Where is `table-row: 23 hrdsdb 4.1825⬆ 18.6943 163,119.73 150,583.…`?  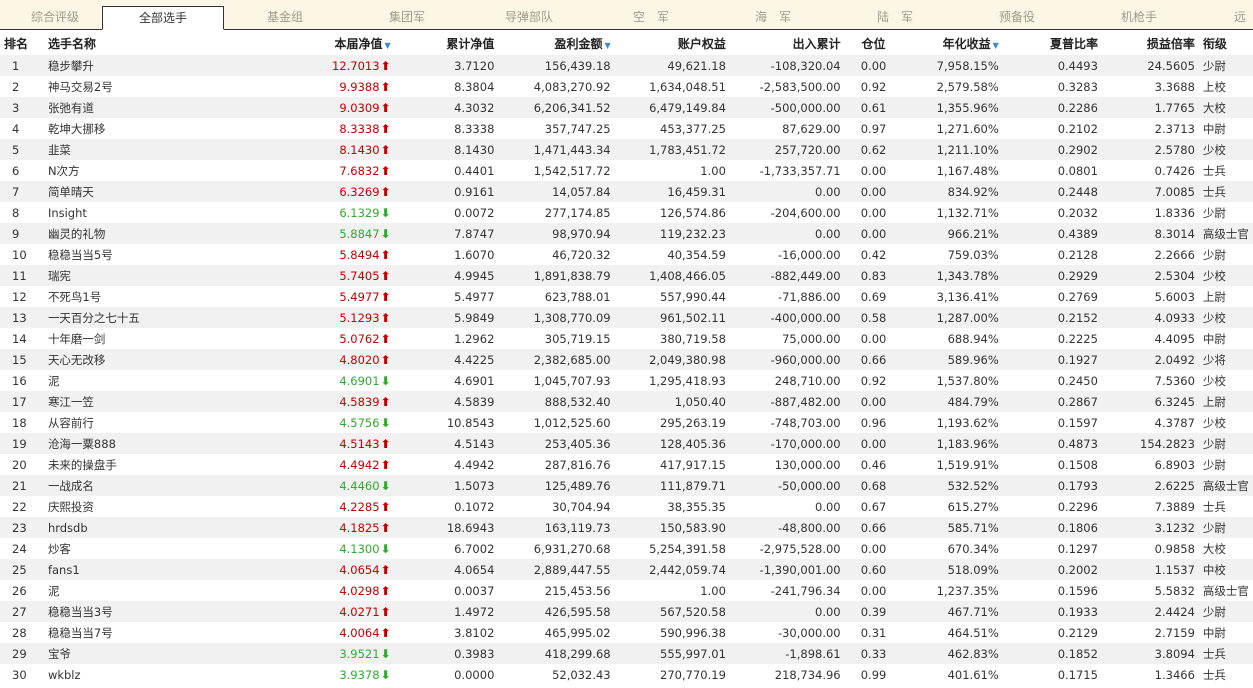 table-row: 23 hrdsdb 4.1825⬆ 18.6943 163,119.73 150,583.… is located at coordinates (626, 527).